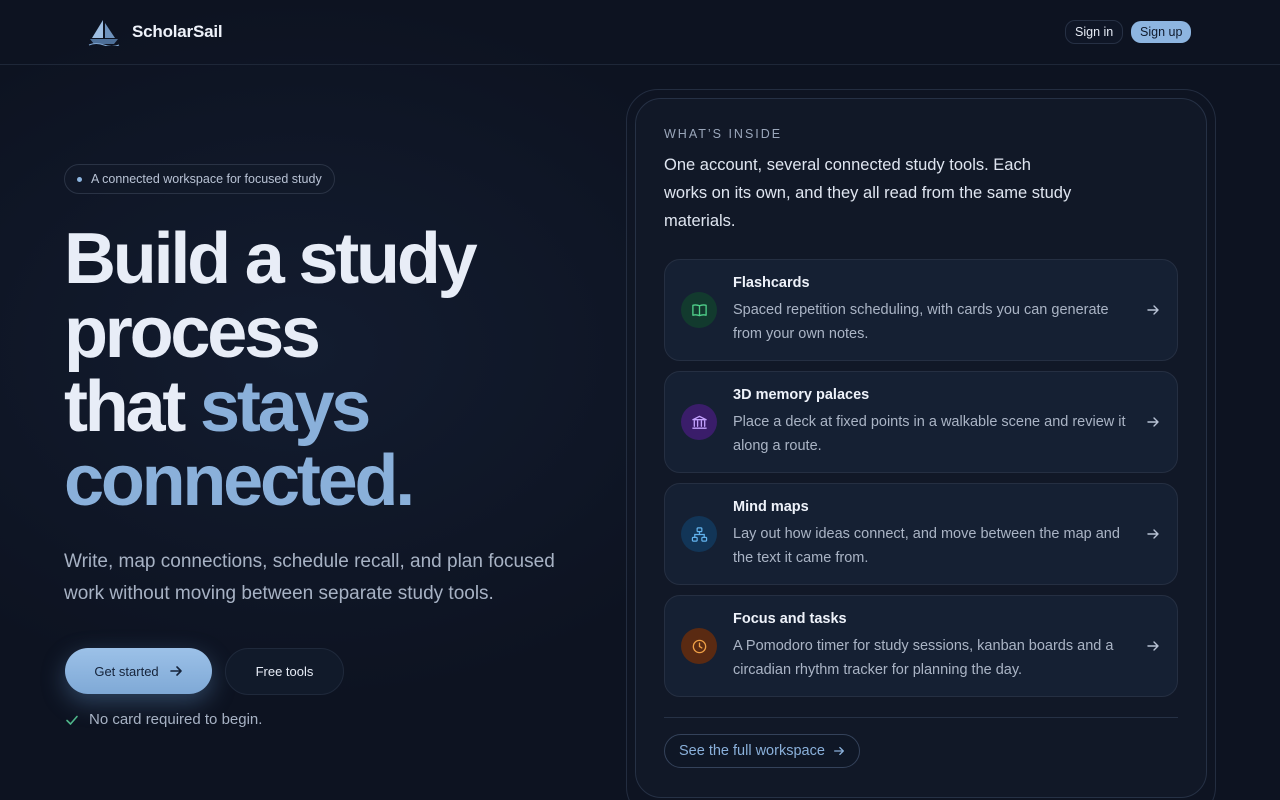 The width and height of the screenshot is (1280, 800). Describe the element at coordinates (640, 32) in the screenshot. I see `site-header: ScholarSail Sign in Sign up` at that location.